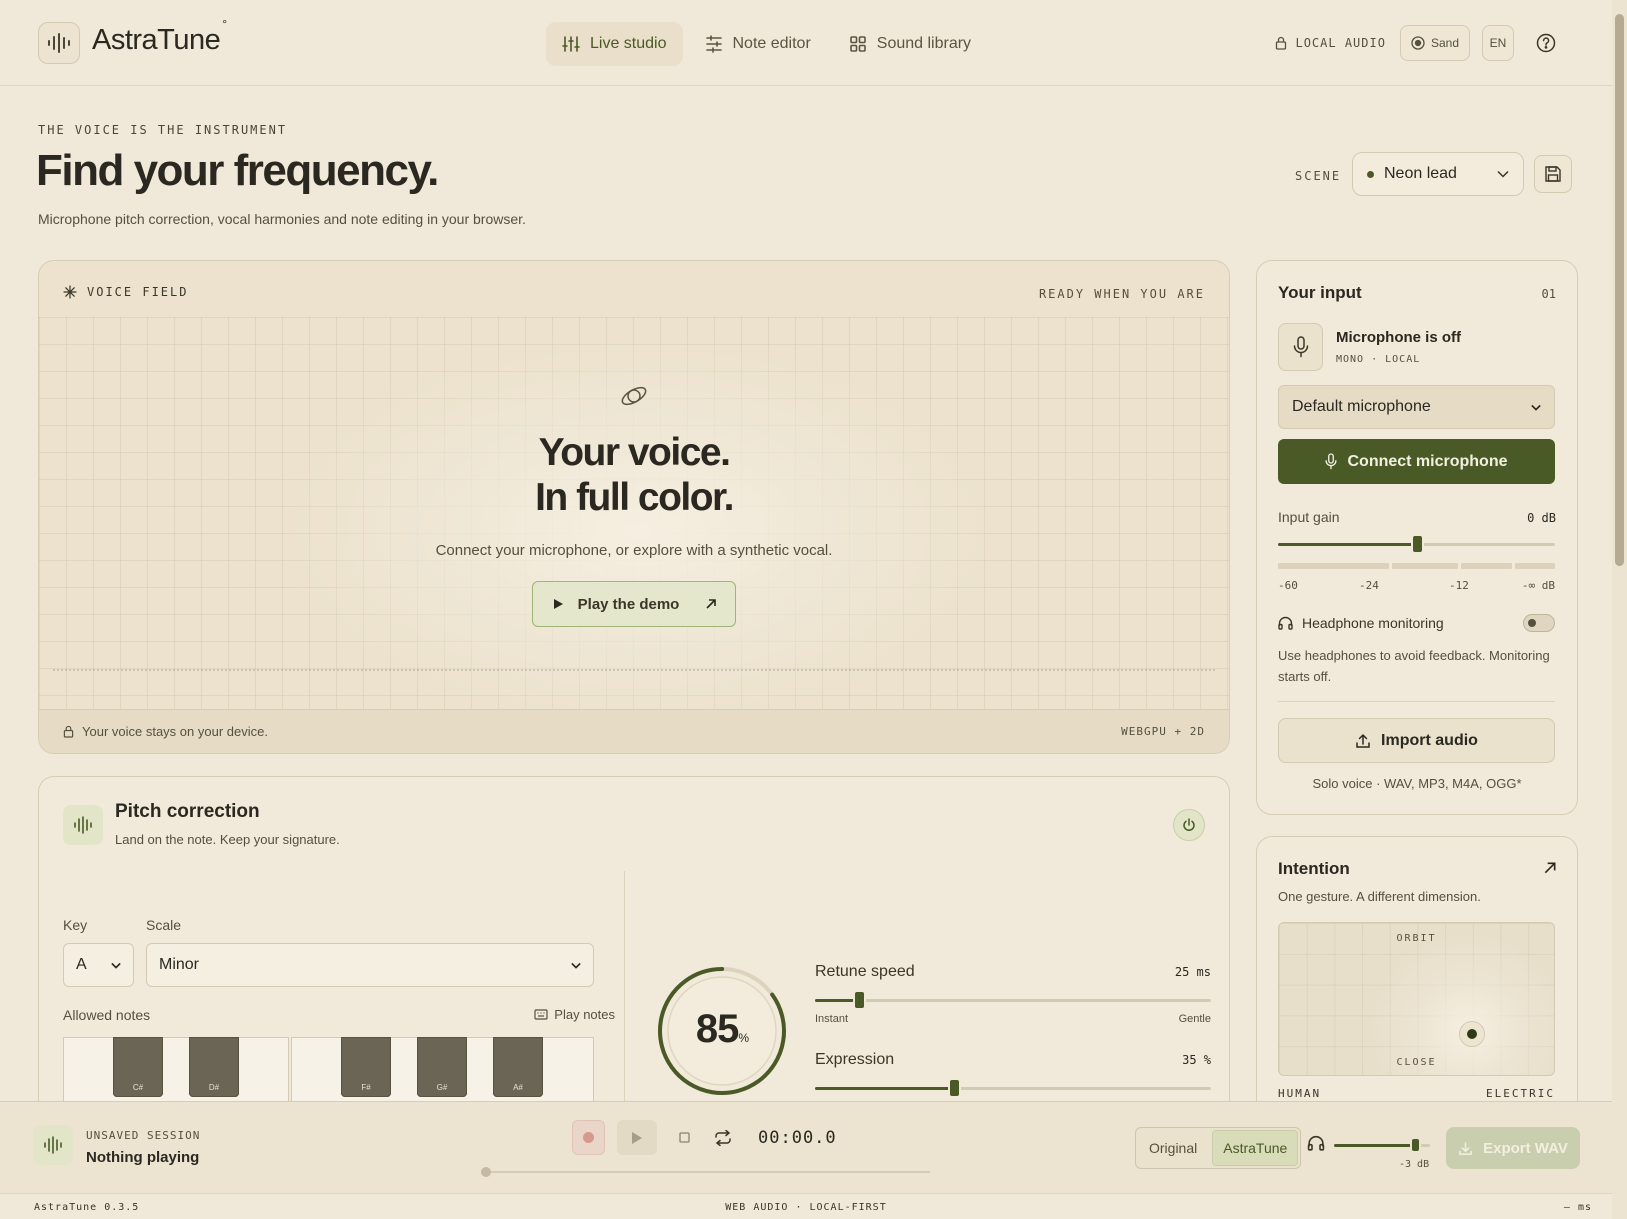  I want to click on loop-icon, so click(723, 1137).